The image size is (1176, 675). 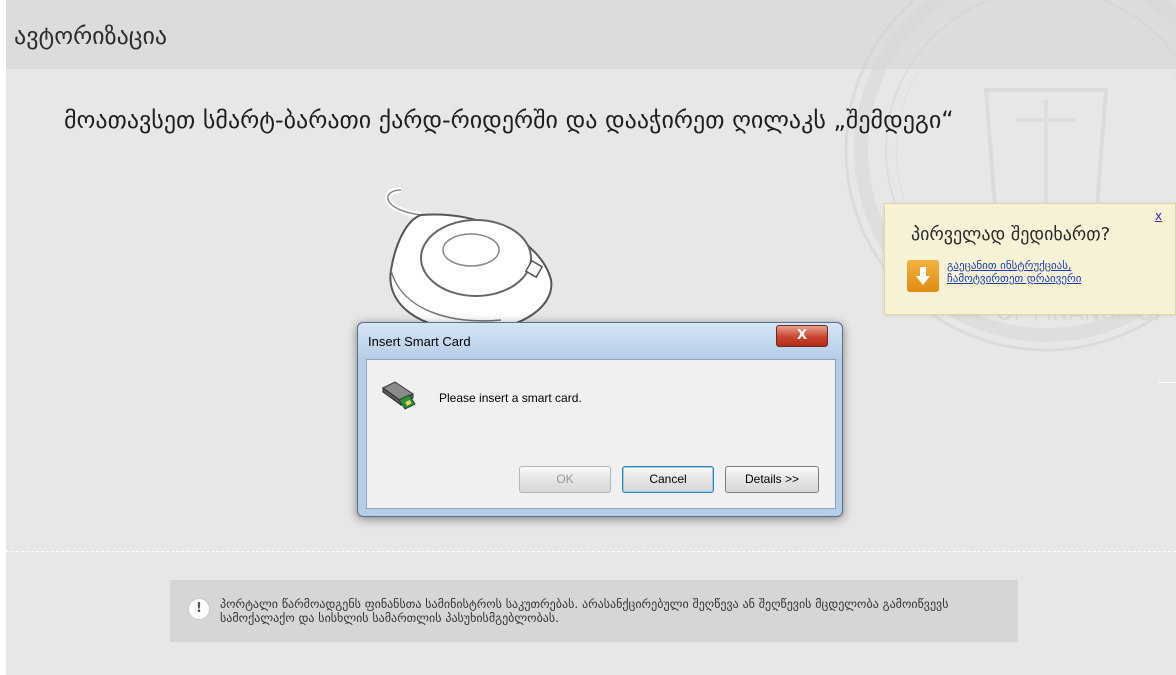 What do you see at coordinates (565, 479) in the screenshot?
I see `ok-button: OK` at bounding box center [565, 479].